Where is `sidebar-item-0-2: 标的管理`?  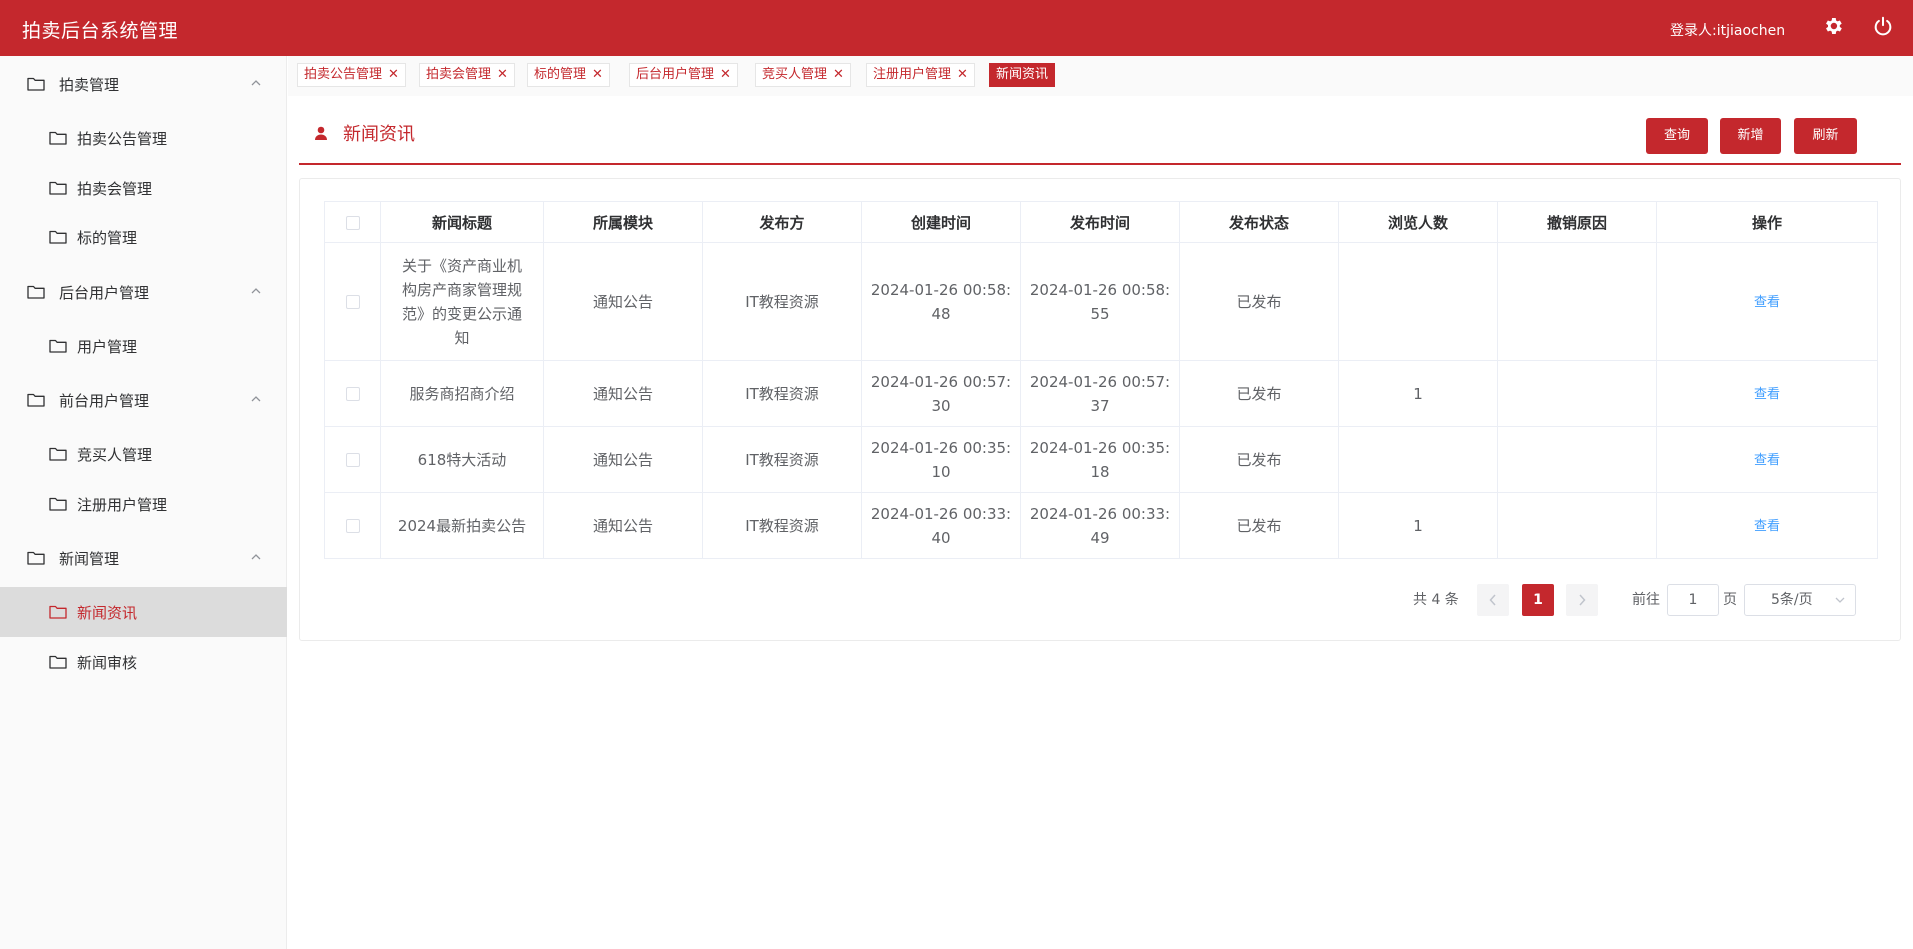
sidebar-item-0-2: 标的管理 is located at coordinates (143, 237).